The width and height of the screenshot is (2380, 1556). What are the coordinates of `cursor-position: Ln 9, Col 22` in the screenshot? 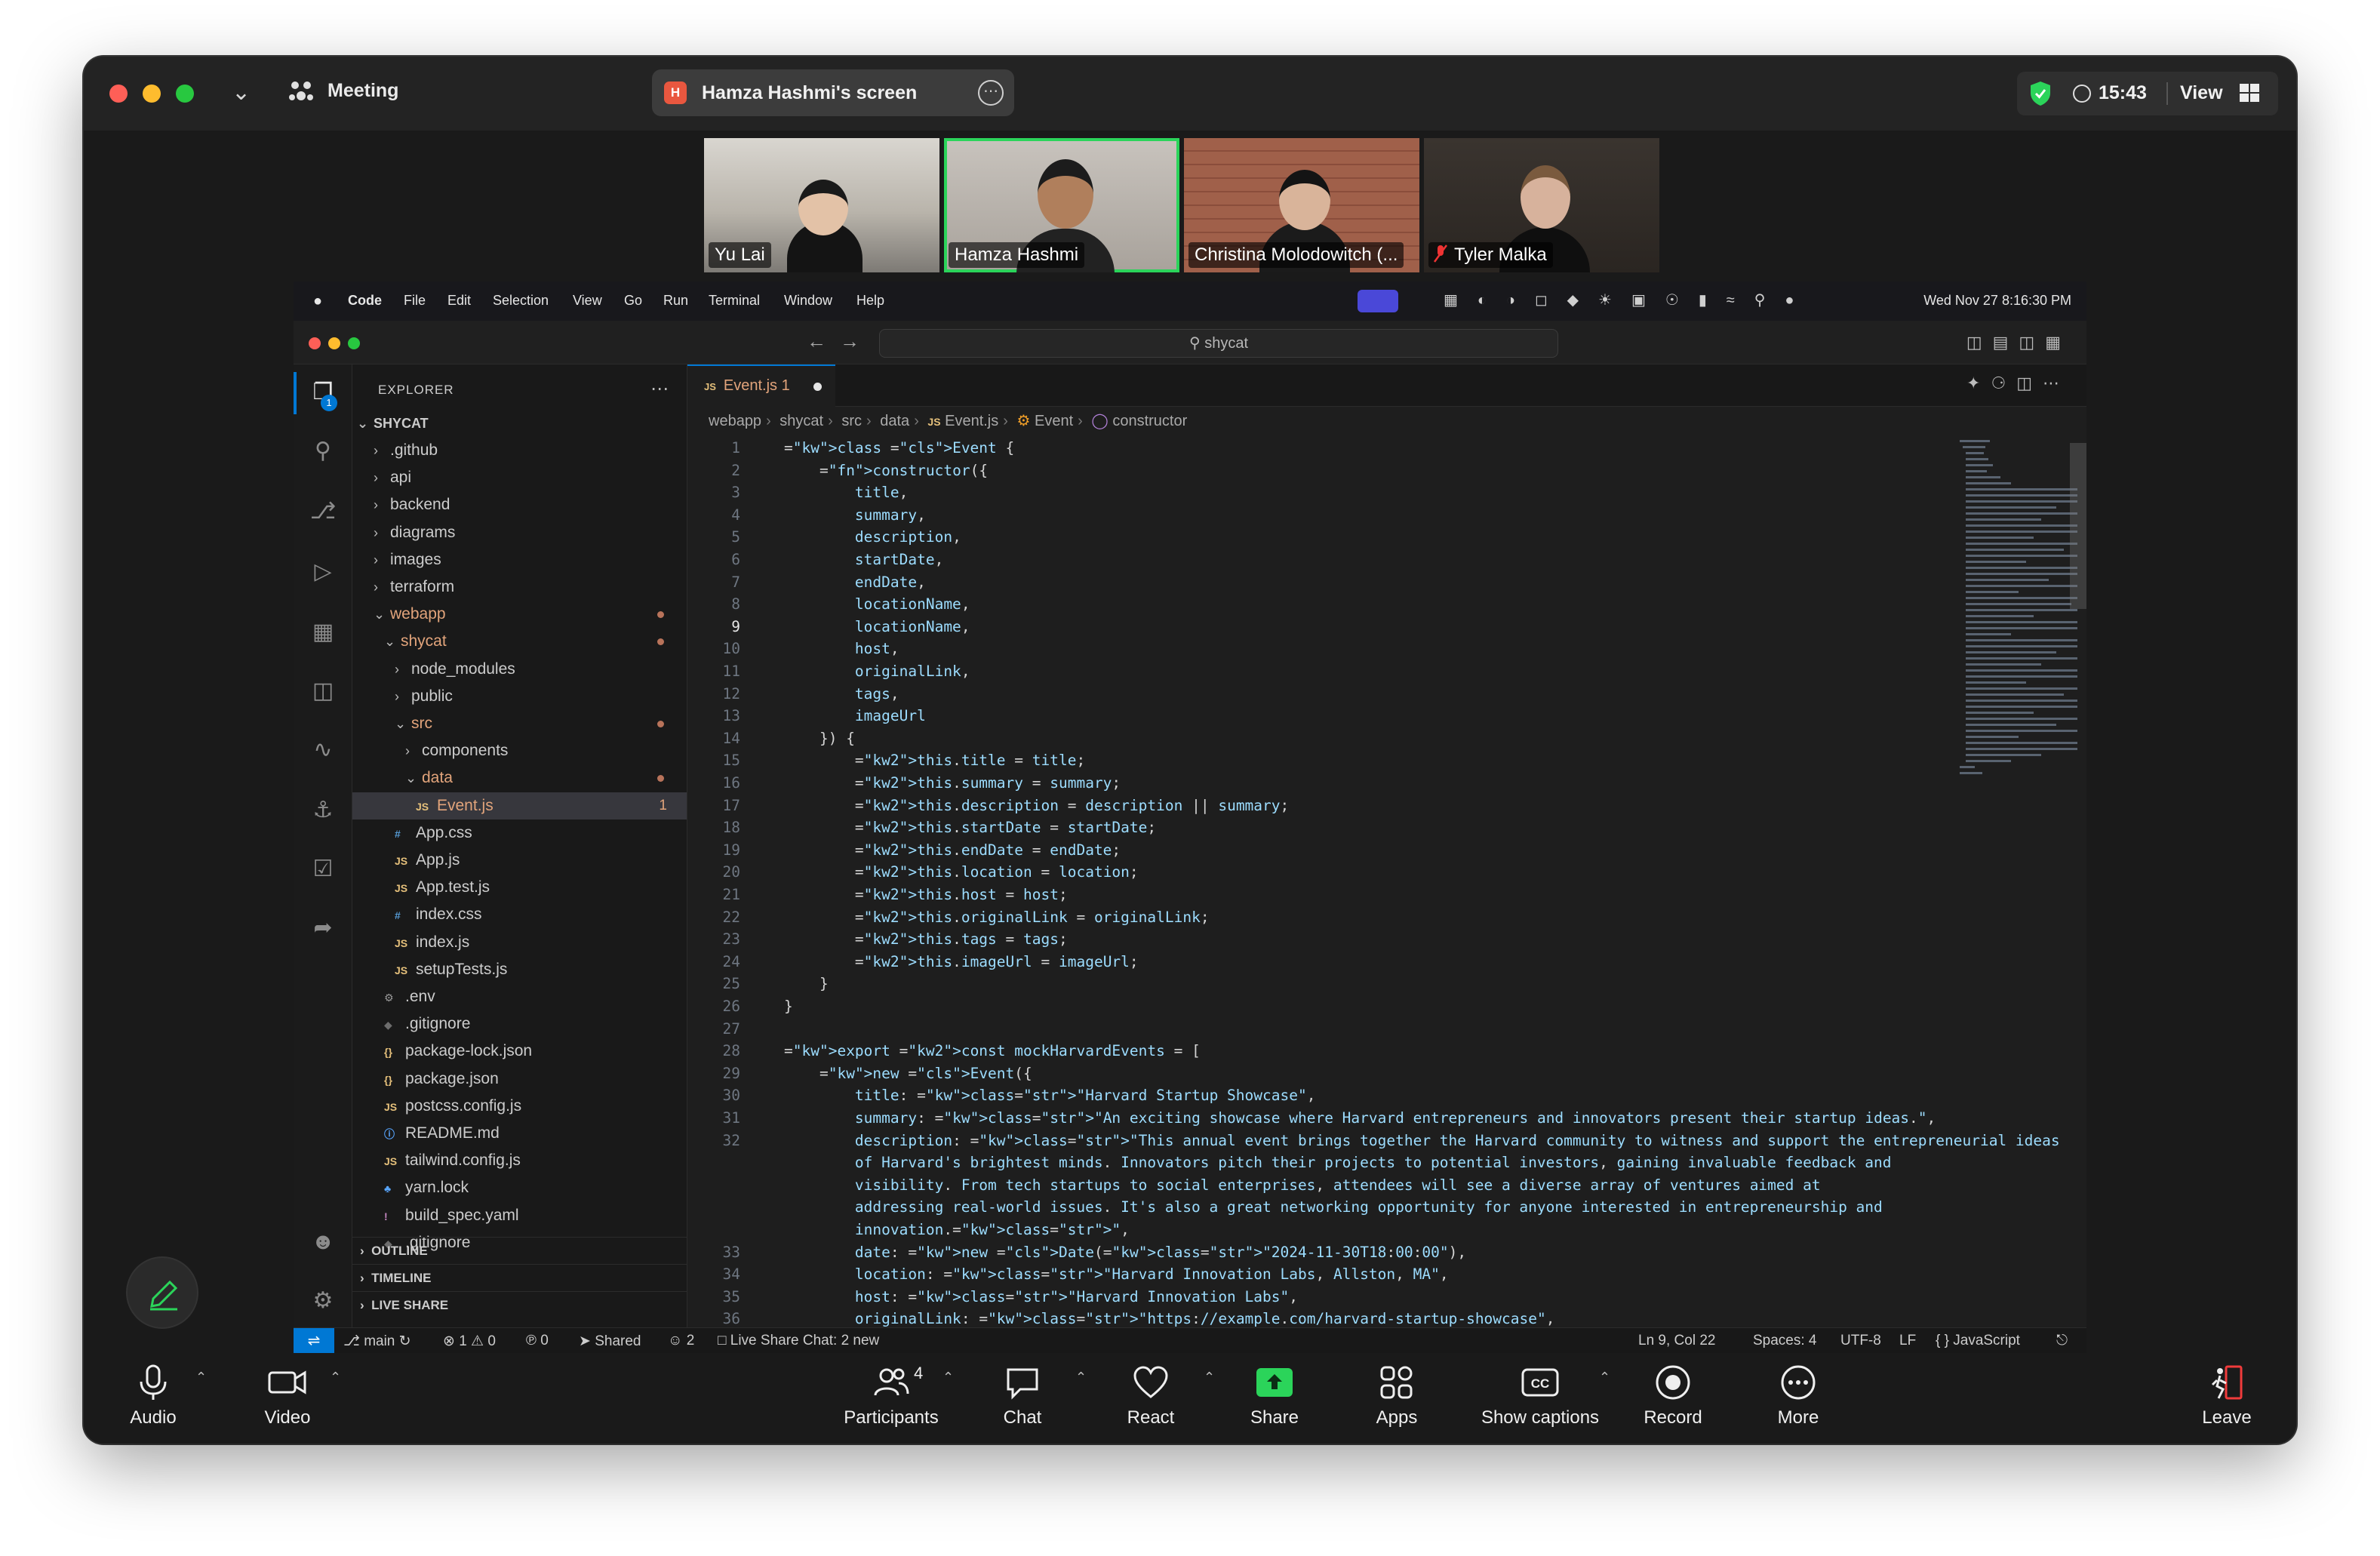 It's located at (1676, 1341).